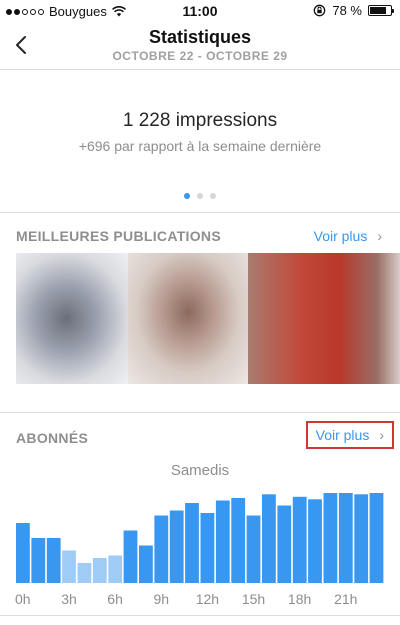 Image resolution: width=400 pixels, height=625 pixels. Describe the element at coordinates (52, 438) in the screenshot. I see `followers-title: ABONNÉS` at that location.